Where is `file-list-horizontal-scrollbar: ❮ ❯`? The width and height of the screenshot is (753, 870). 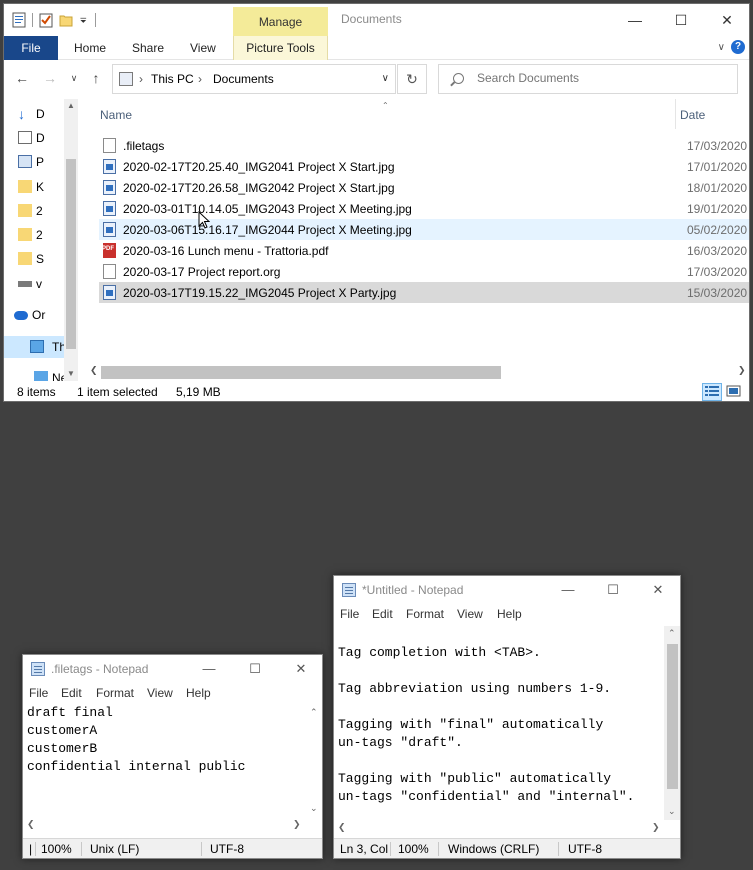 file-list-horizontal-scrollbar: ❮ ❯ is located at coordinates (419, 371).